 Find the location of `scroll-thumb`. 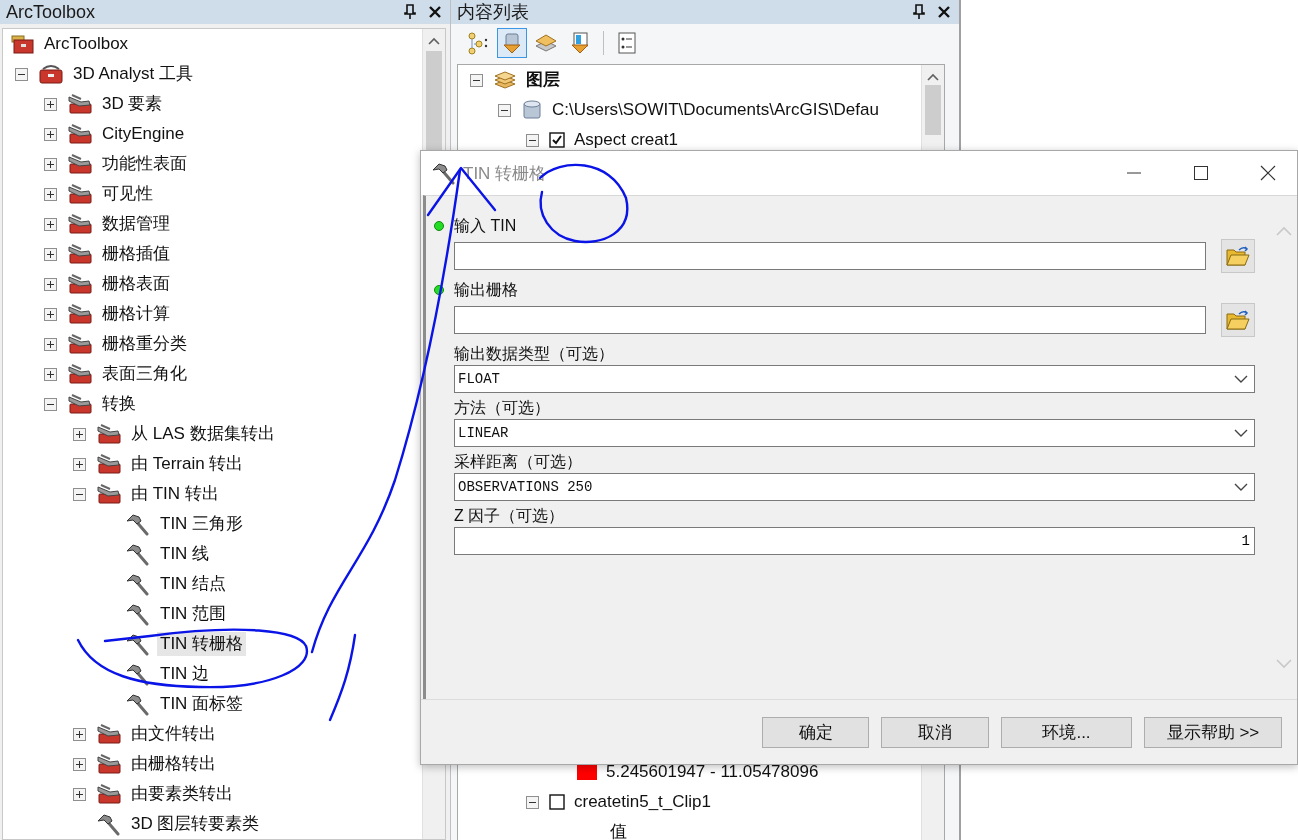

scroll-thumb is located at coordinates (933, 110).